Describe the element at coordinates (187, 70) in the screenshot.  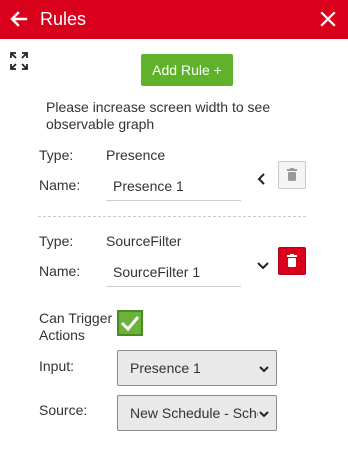
I see `add-rule-button: Add Rule +` at that location.